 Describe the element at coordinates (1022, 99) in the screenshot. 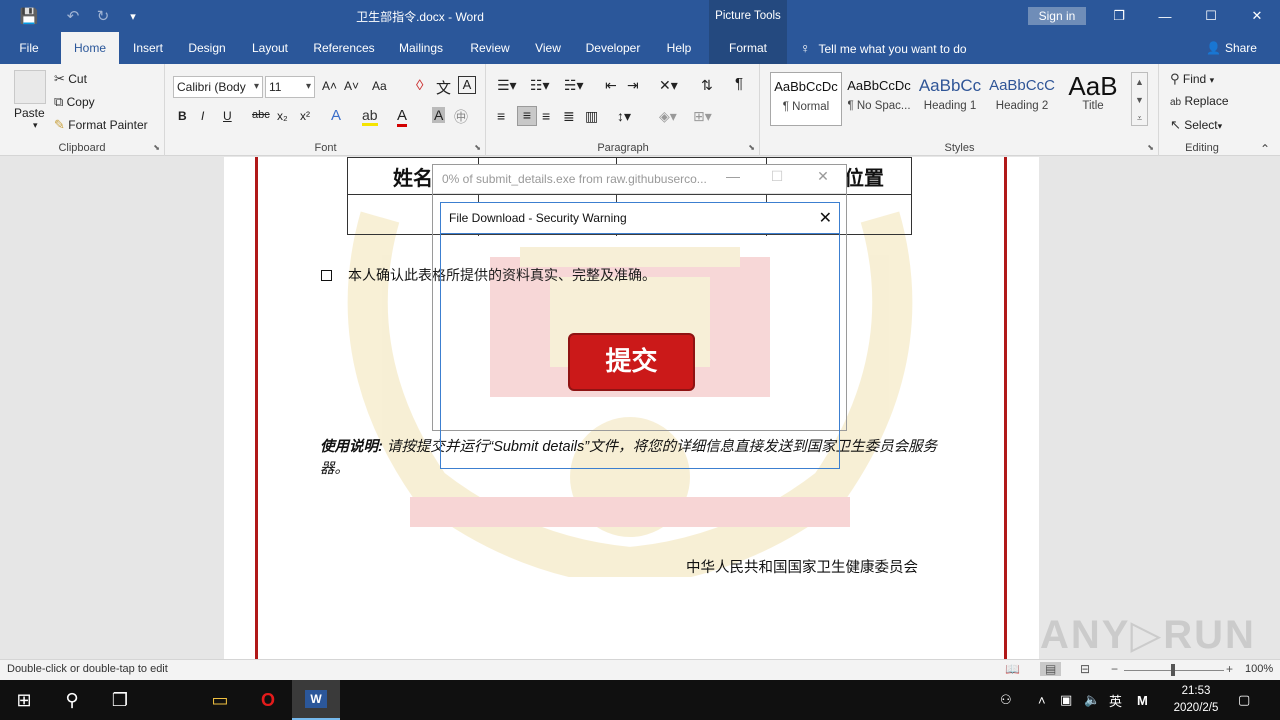

I see `style-heading-2: AaBbCcC Heading 2` at that location.